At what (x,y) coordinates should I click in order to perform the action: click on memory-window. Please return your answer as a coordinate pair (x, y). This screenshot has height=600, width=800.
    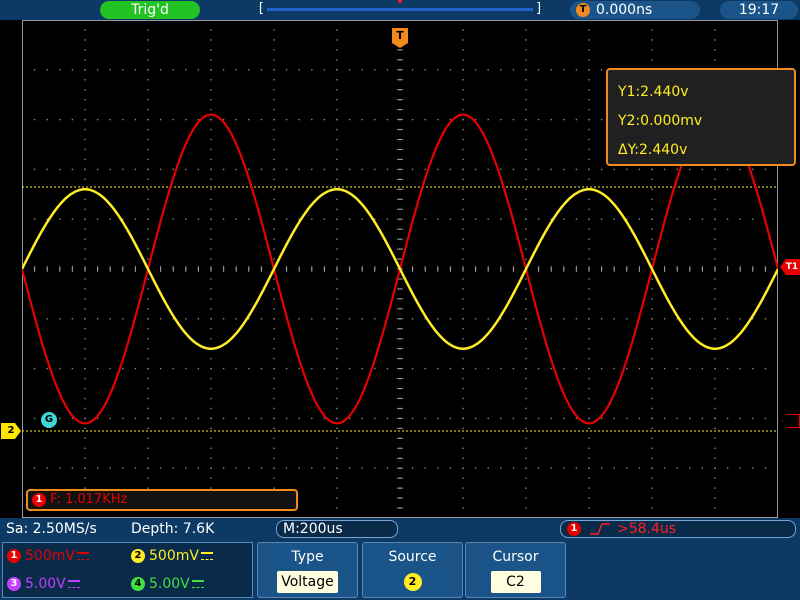
    Looking at the image, I should click on (400, 9).